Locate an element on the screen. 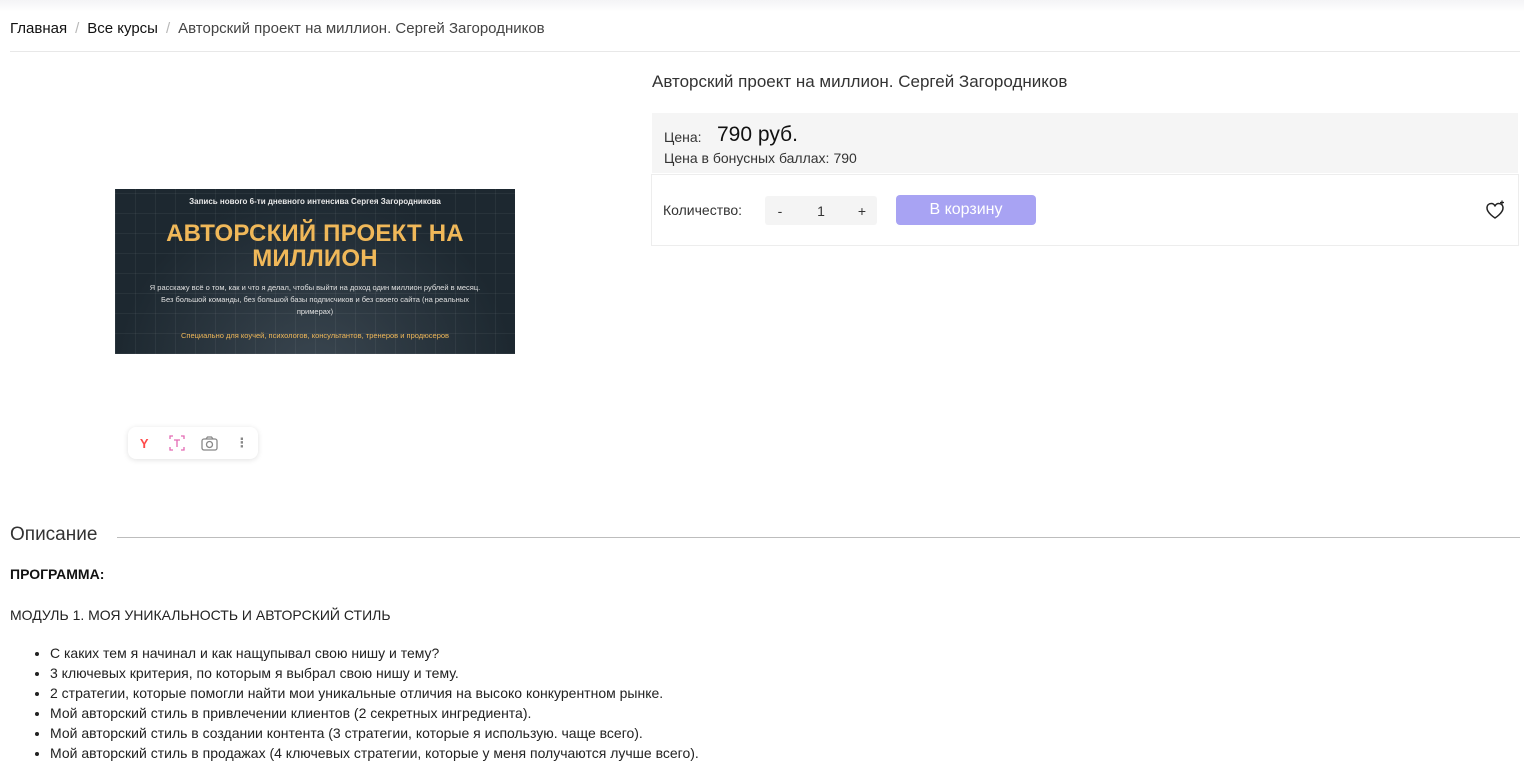 This screenshot has height=763, width=1524. bonus-price-value: 790 is located at coordinates (845, 158).